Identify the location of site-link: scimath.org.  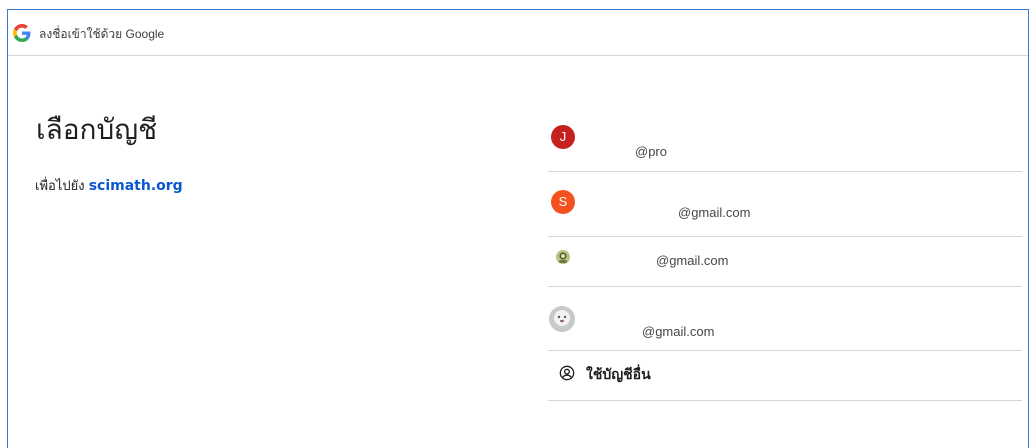
(136, 186).